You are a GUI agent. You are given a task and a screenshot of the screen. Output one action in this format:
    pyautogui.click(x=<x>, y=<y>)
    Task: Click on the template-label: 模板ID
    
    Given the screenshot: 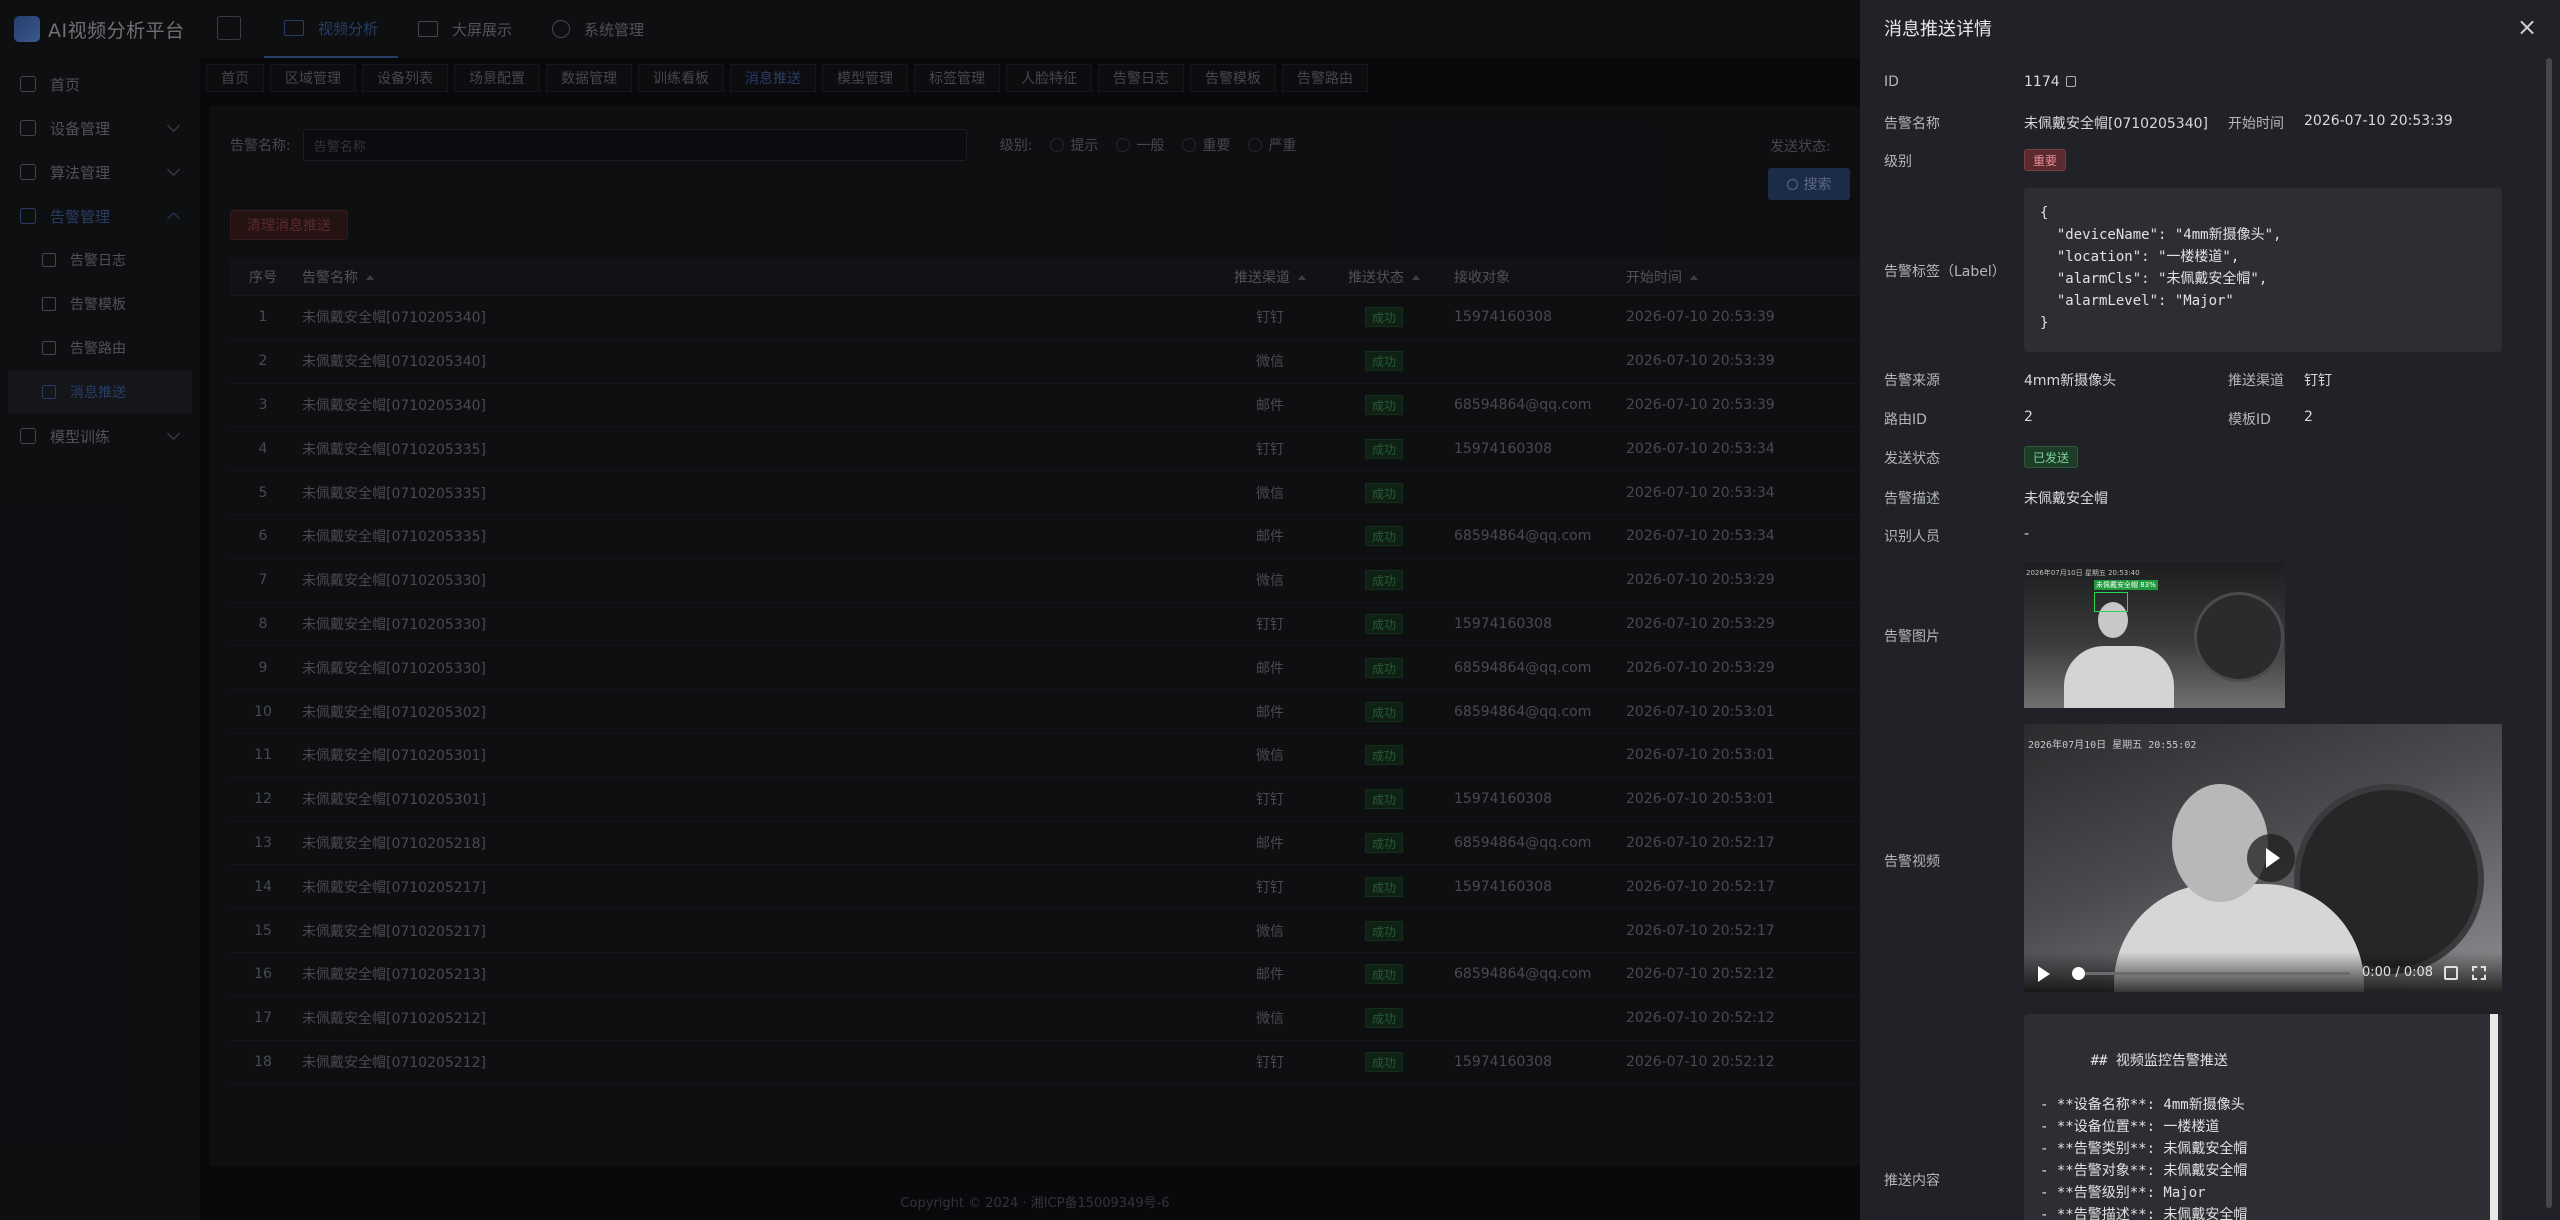 What is the action you would take?
    pyautogui.click(x=2249, y=420)
    